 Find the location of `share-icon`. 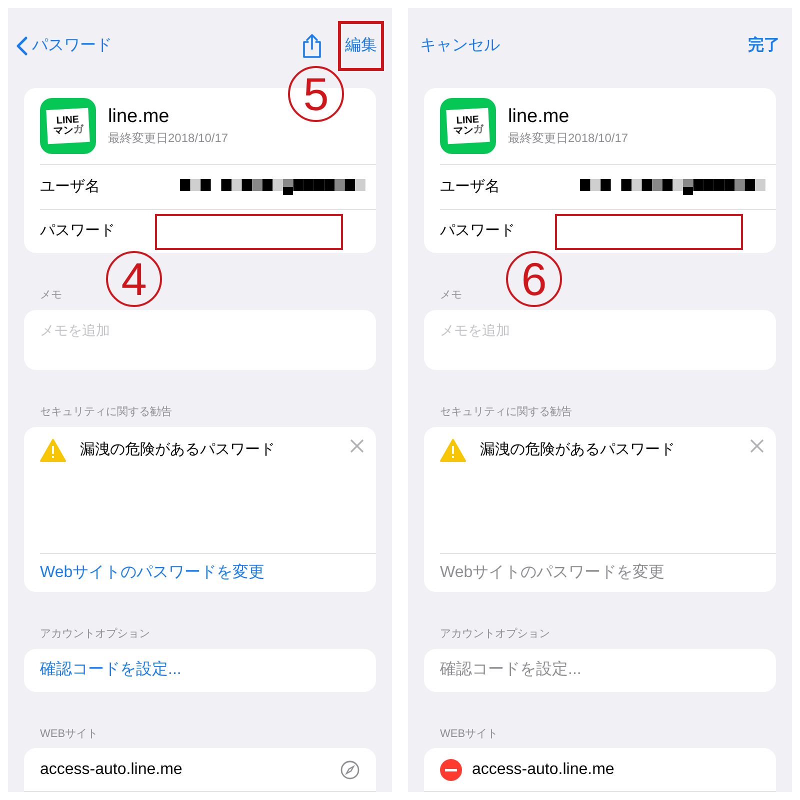

share-icon is located at coordinates (312, 46).